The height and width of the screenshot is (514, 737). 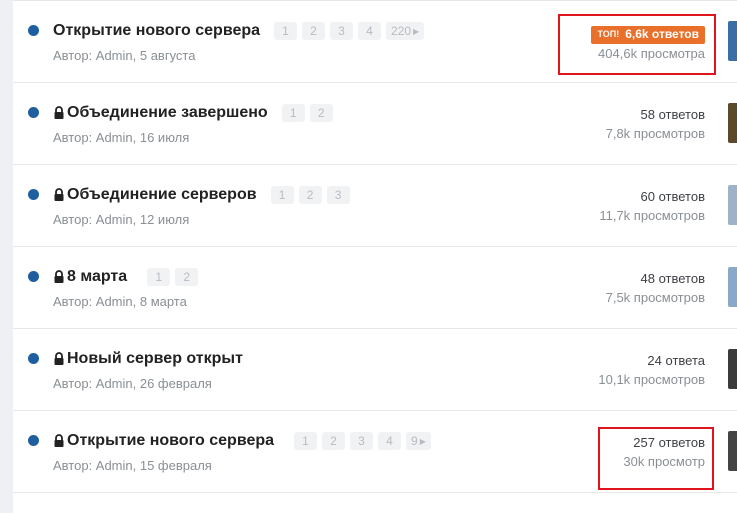 What do you see at coordinates (124, 55) in the screenshot?
I see `thread-author-meta: Автор: Admin, 5 августа` at bounding box center [124, 55].